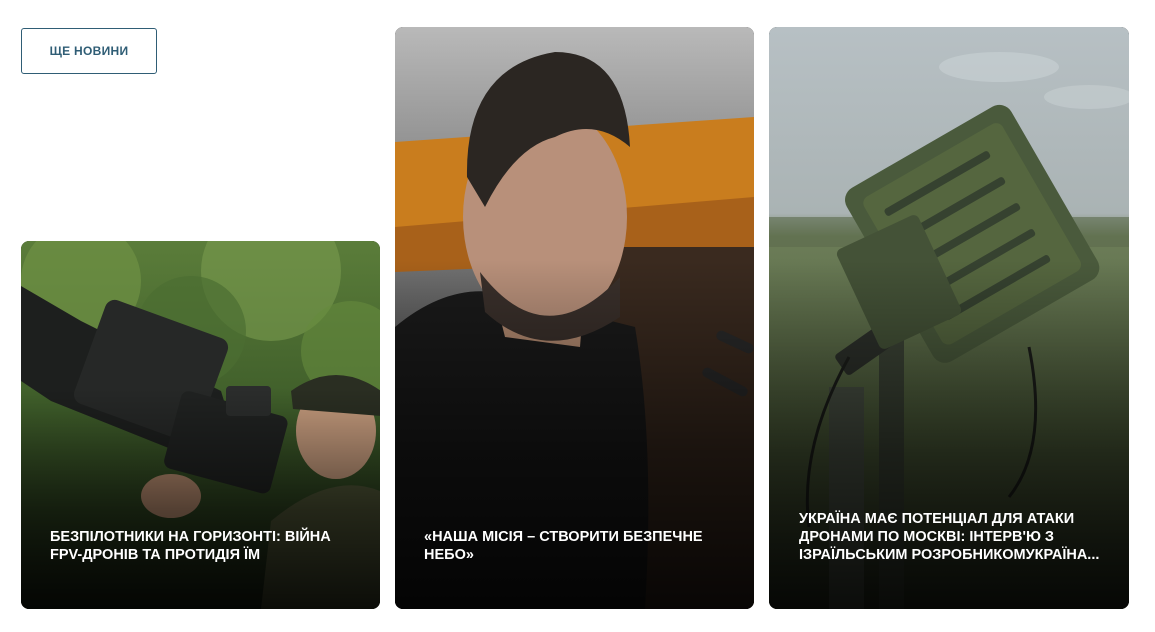 Image resolution: width=1155 pixels, height=632 pixels. Describe the element at coordinates (563, 546) in the screenshot. I see `news-card-title: «НАША МІСІЯ – СТВОРИТИ БЕЗПЕЧНЕ НЕБО»` at that location.